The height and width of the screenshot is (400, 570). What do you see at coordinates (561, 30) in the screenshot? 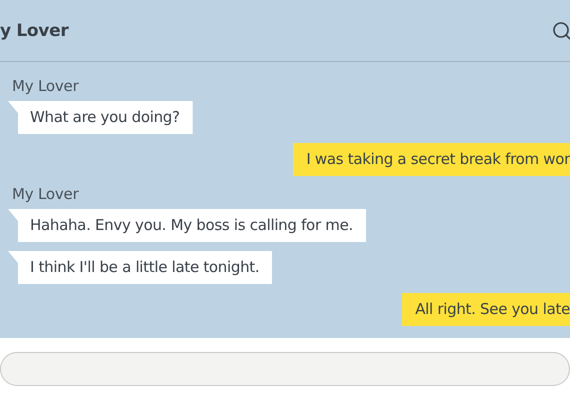
I see `search-icon` at bounding box center [561, 30].